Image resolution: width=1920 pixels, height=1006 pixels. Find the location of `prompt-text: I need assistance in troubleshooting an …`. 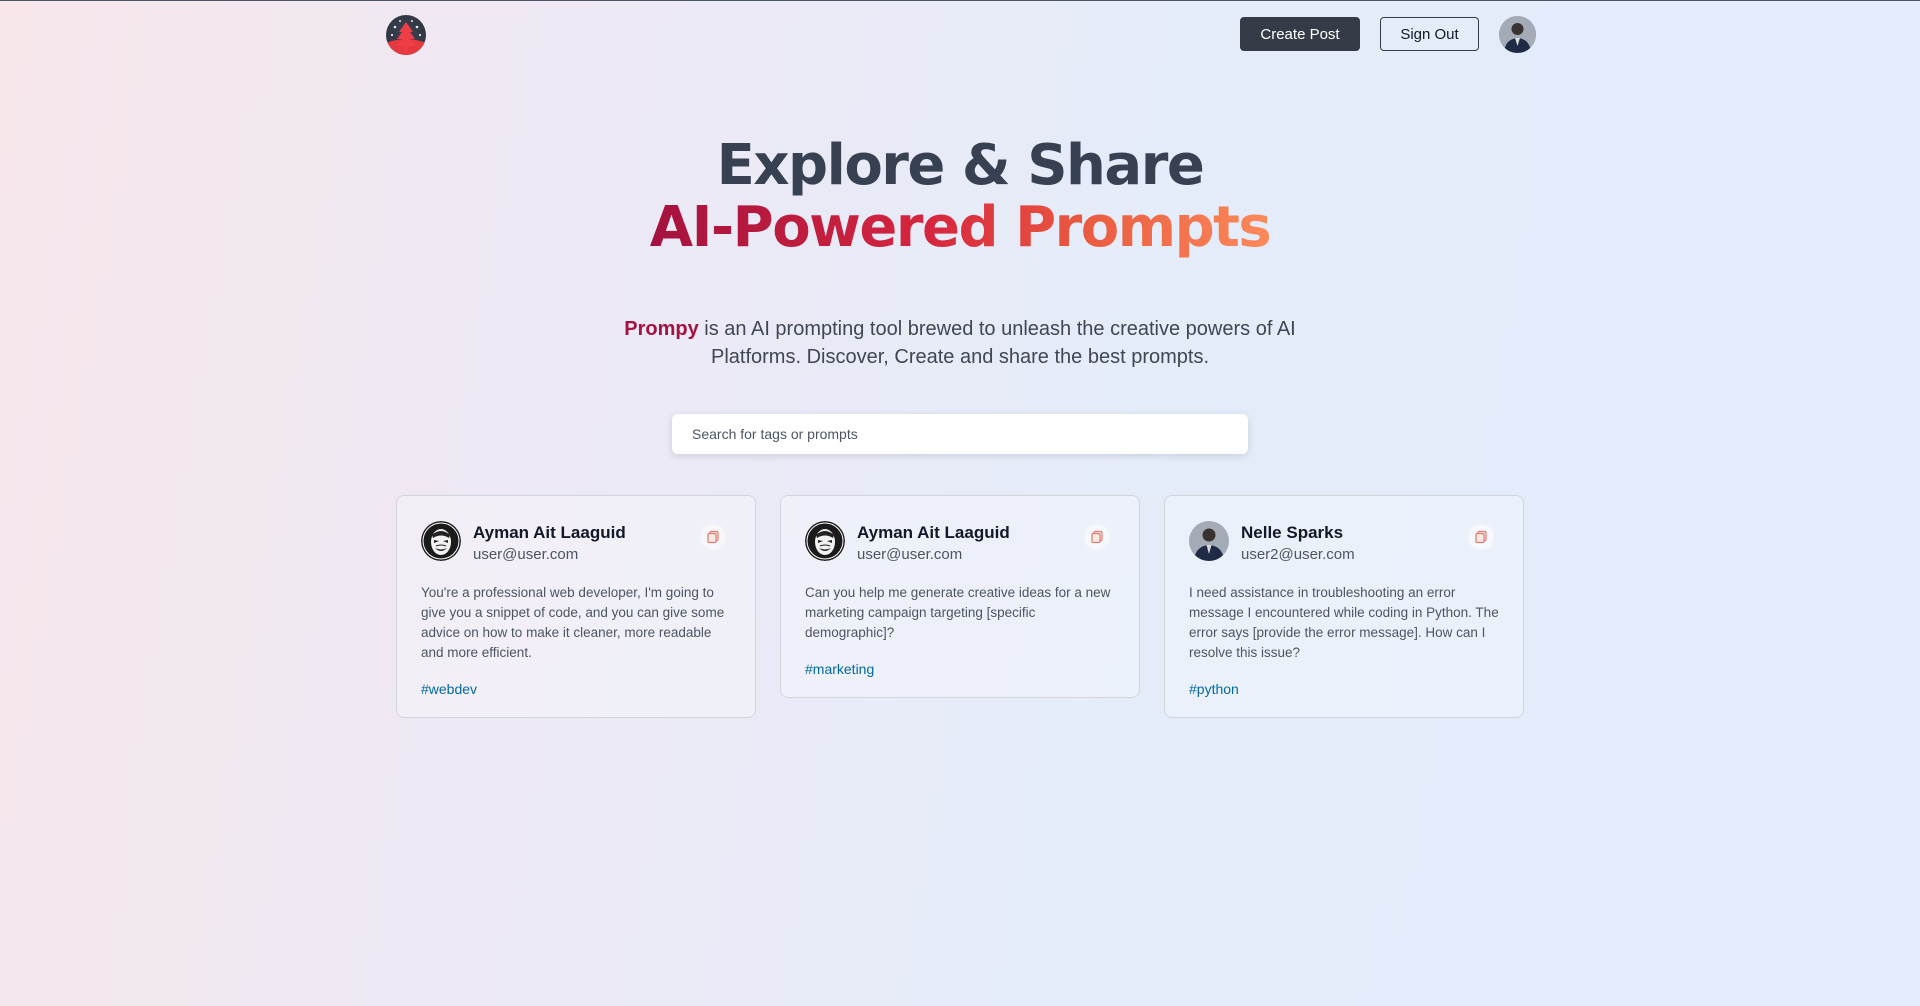

prompt-text: I need assistance in troubleshooting an … is located at coordinates (1344, 622).